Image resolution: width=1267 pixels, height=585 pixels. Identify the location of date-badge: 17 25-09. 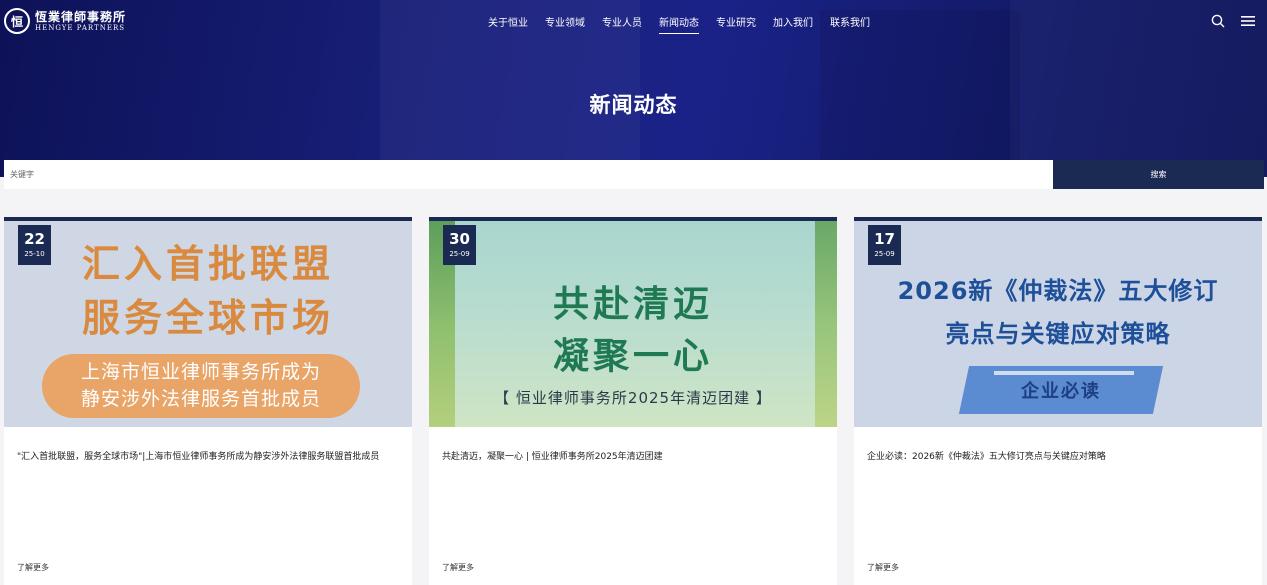
(884, 245).